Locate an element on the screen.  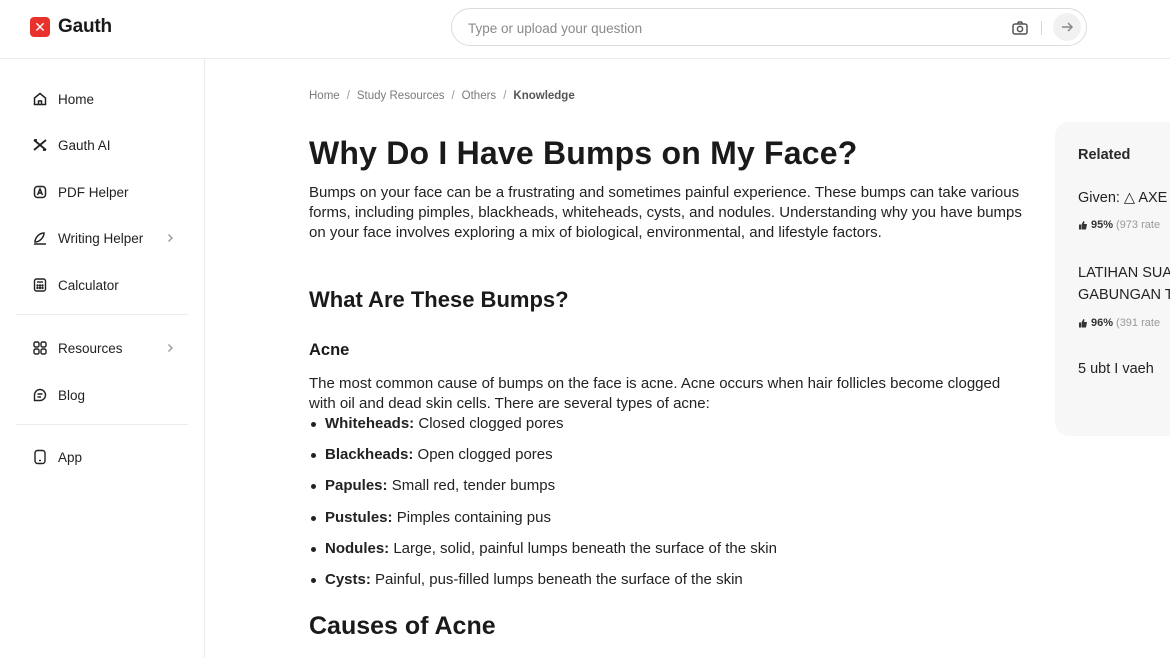
sidebar-item-calculator: Calculator is located at coordinates (102, 285).